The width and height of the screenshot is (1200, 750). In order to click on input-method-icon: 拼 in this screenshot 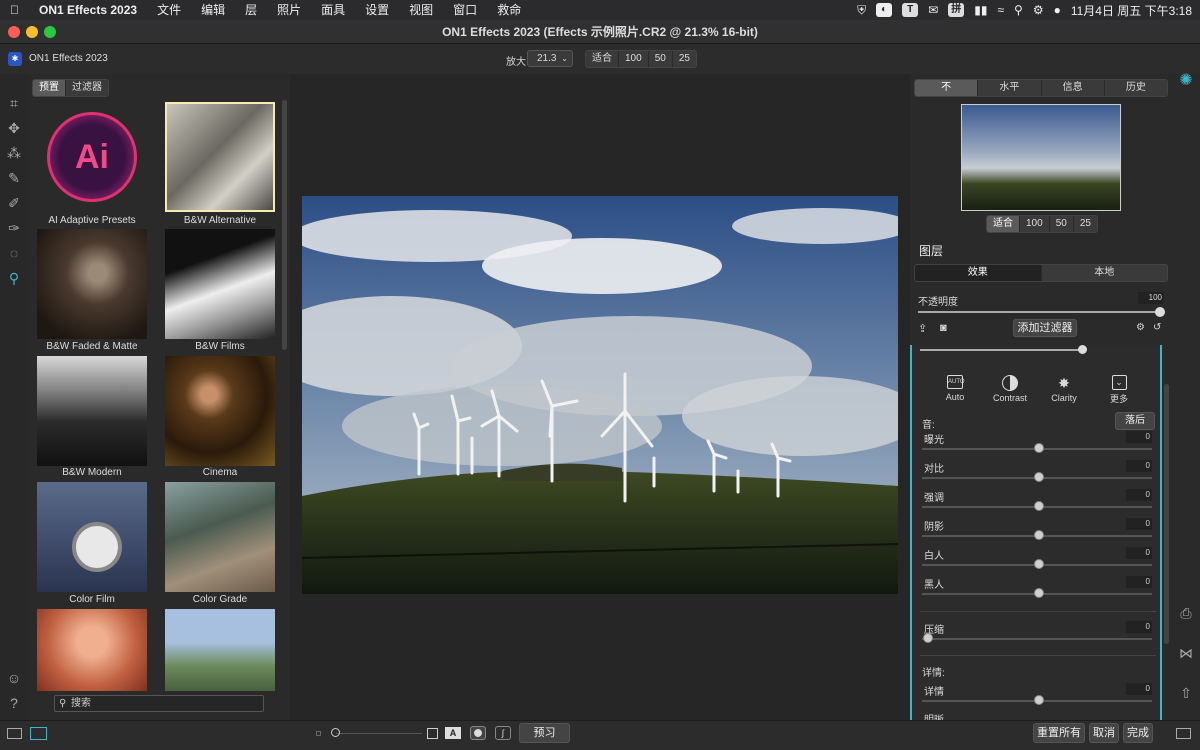, I will do `click(956, 10)`.